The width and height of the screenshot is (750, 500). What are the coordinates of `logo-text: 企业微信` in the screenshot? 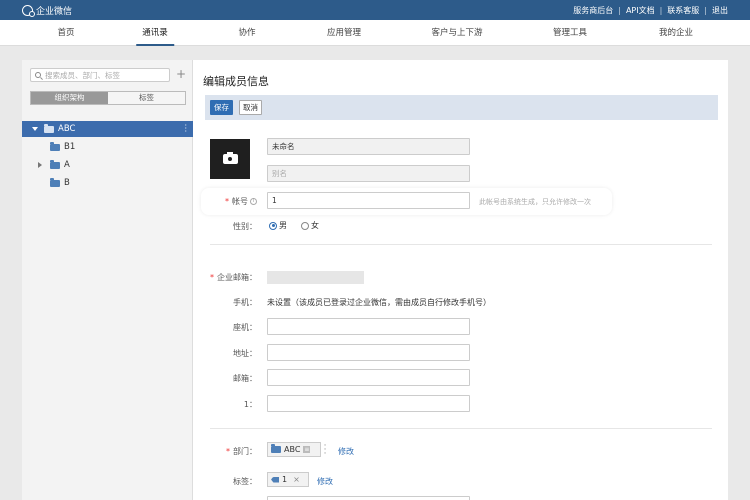 It's located at (54, 12).